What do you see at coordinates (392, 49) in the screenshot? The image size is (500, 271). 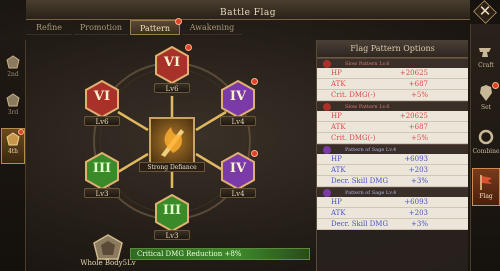 I see `panel-title: Flag Pattern Options` at bounding box center [392, 49].